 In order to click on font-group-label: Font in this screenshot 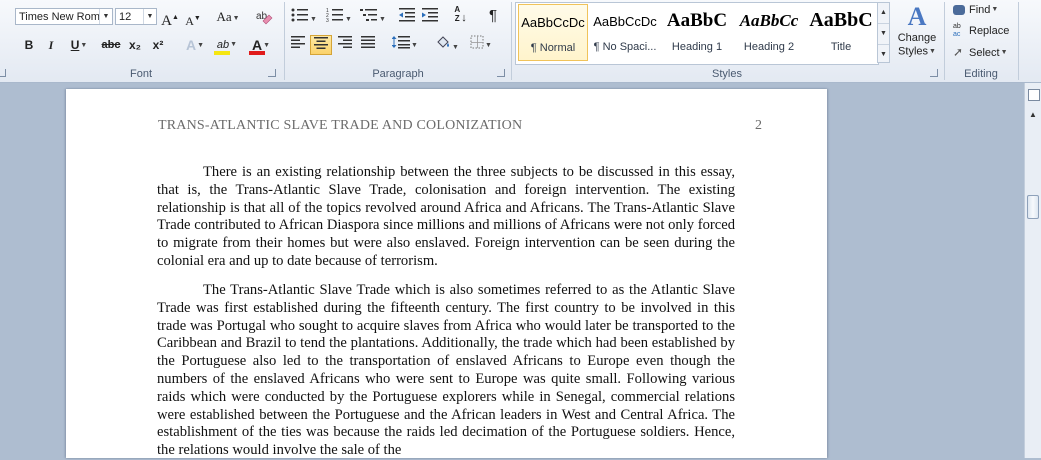, I will do `click(140, 74)`.